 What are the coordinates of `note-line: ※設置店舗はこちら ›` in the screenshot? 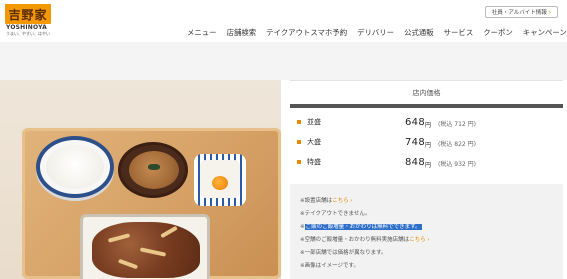 It's located at (326, 200).